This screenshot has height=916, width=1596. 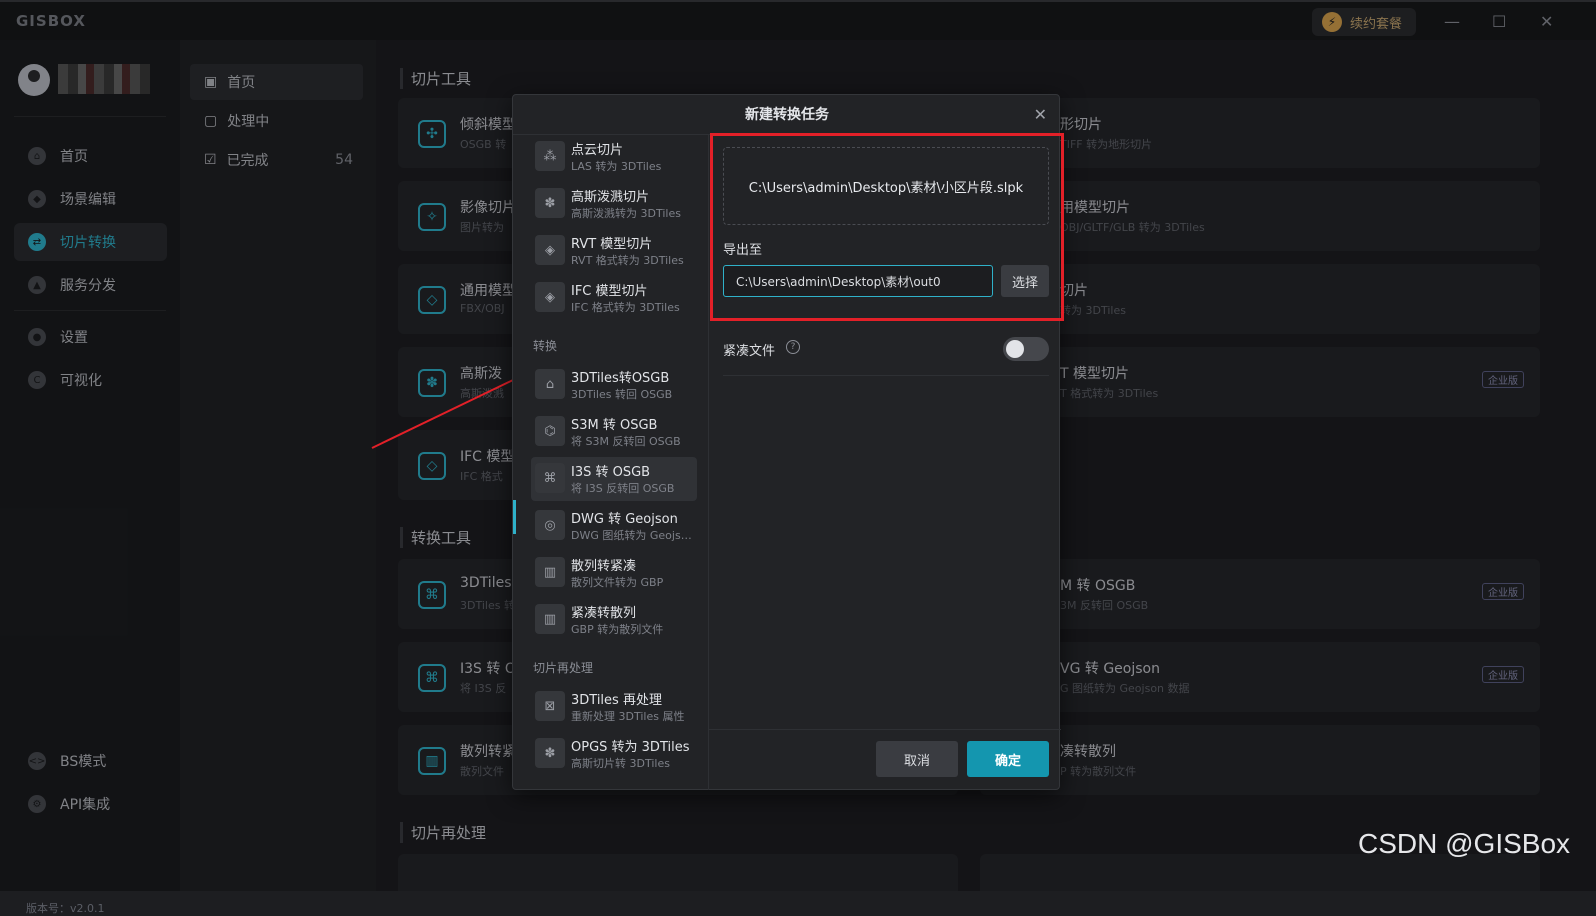 I want to click on item-sub: GBP 转为散列文件, so click(x=617, y=629).